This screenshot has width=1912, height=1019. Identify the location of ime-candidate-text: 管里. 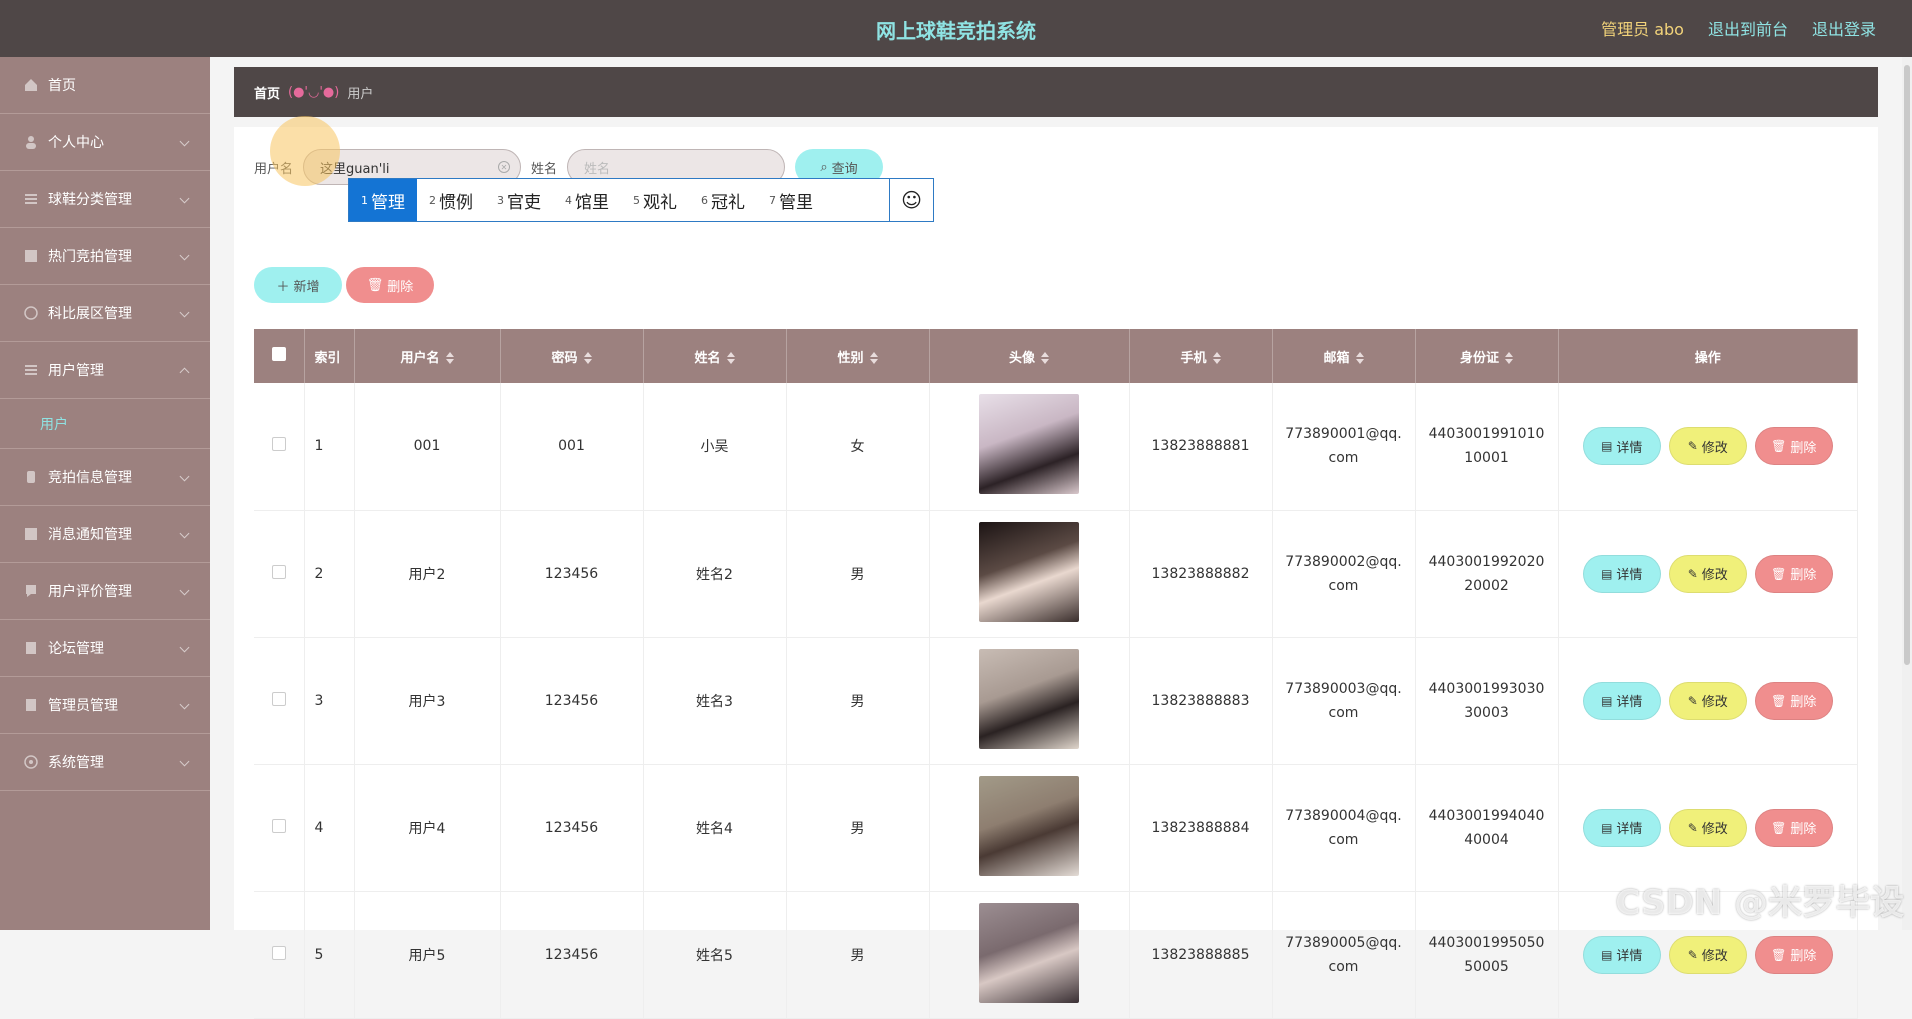
(796, 200).